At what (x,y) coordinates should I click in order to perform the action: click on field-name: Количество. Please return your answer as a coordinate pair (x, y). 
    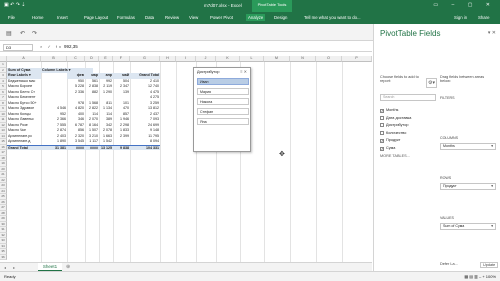
    Looking at the image, I should click on (396, 132).